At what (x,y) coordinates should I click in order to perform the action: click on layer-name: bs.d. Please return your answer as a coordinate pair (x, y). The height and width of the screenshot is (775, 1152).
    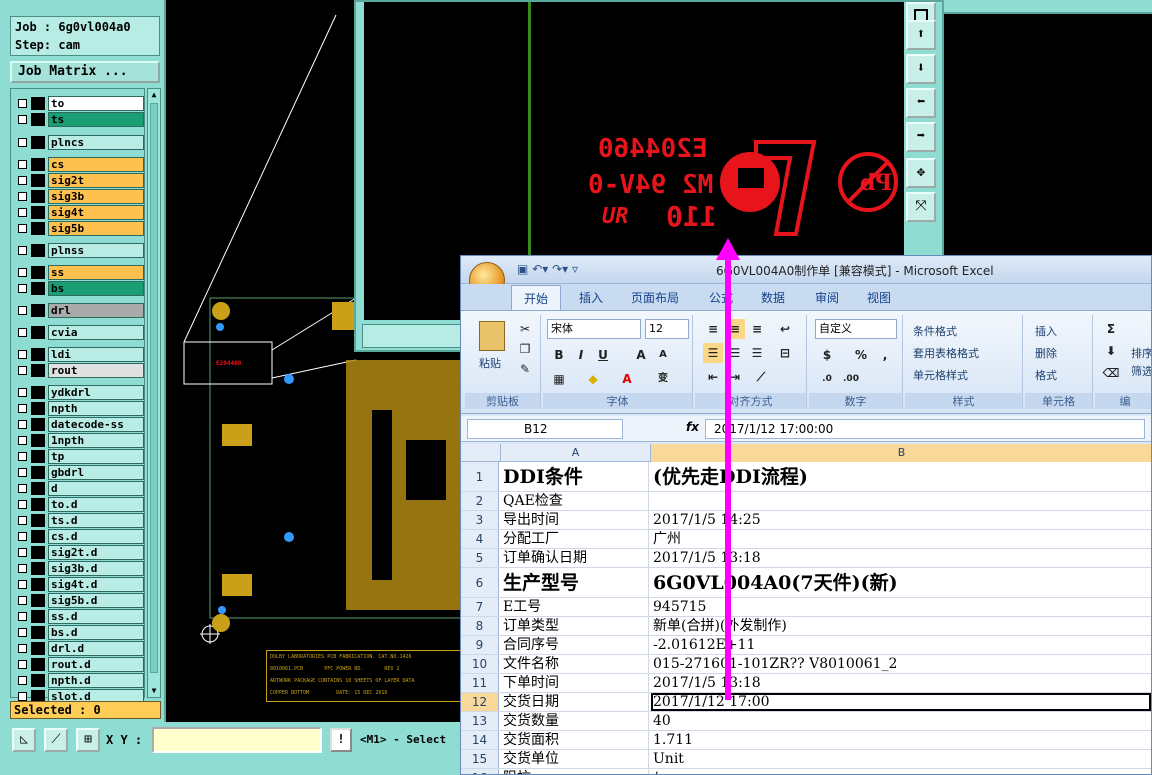
    Looking at the image, I should click on (96, 632).